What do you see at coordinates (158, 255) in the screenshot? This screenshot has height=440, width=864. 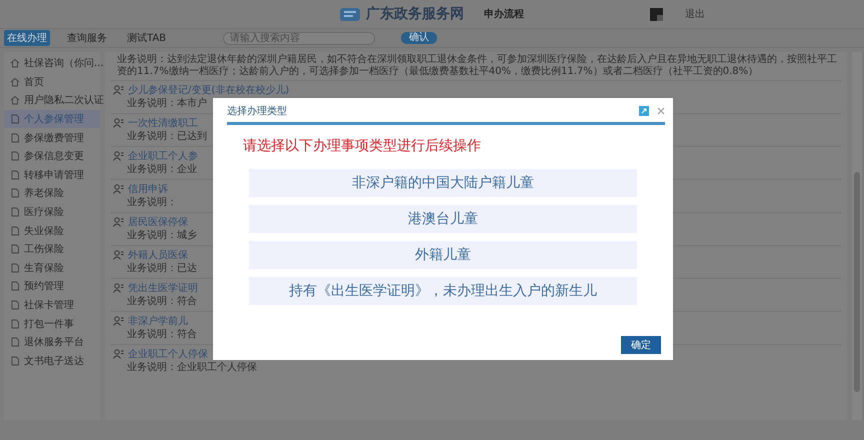 I see `service-link: 外籍人员医保` at bounding box center [158, 255].